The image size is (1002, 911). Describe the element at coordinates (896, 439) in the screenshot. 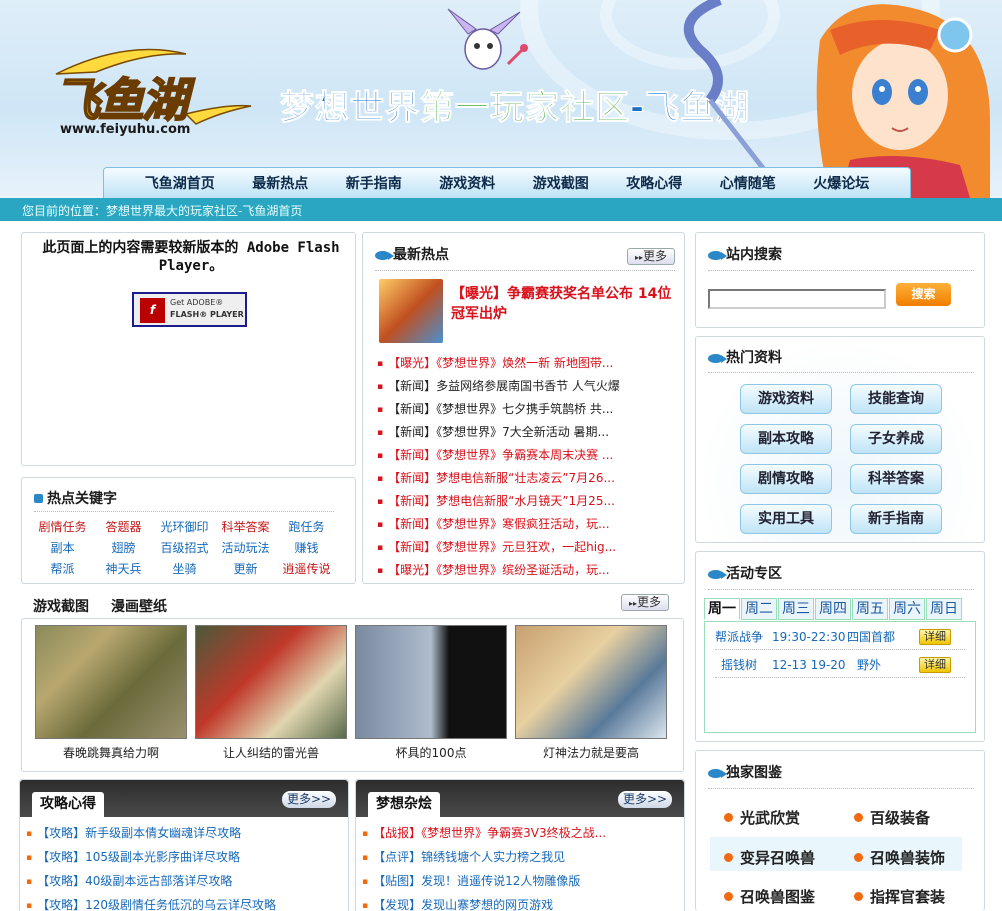

I see `hot-data-button: 子女养成` at that location.